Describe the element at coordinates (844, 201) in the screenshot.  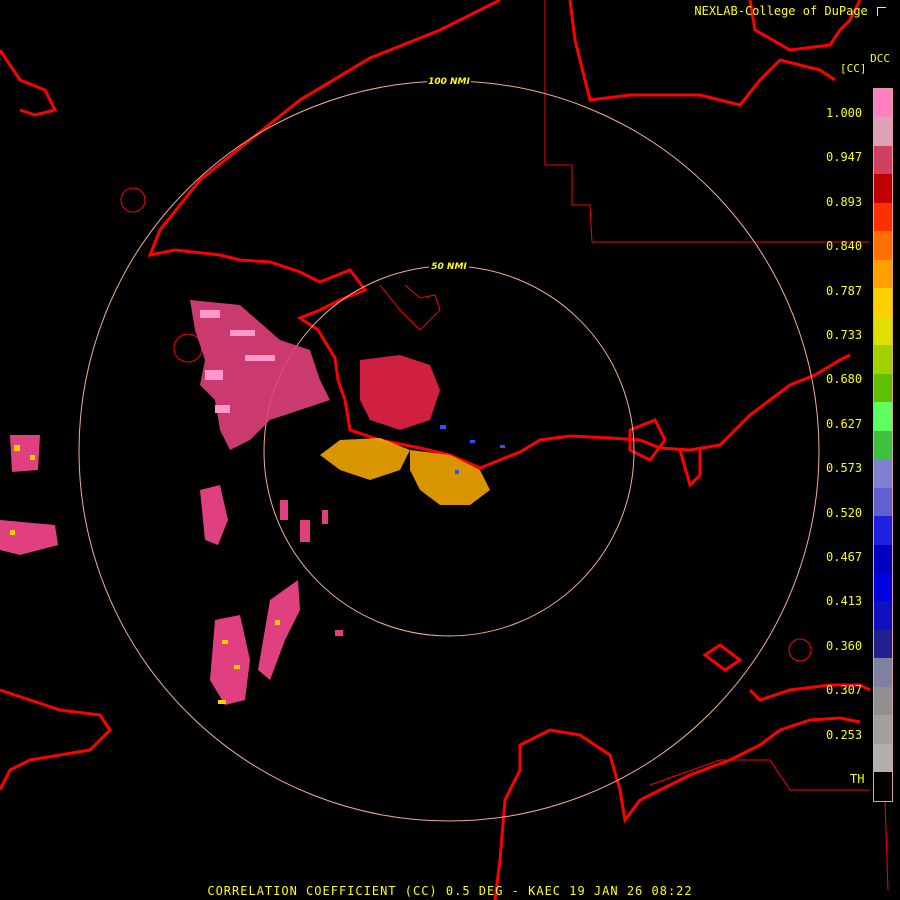
I see `scale-tick-label: 0.893` at that location.